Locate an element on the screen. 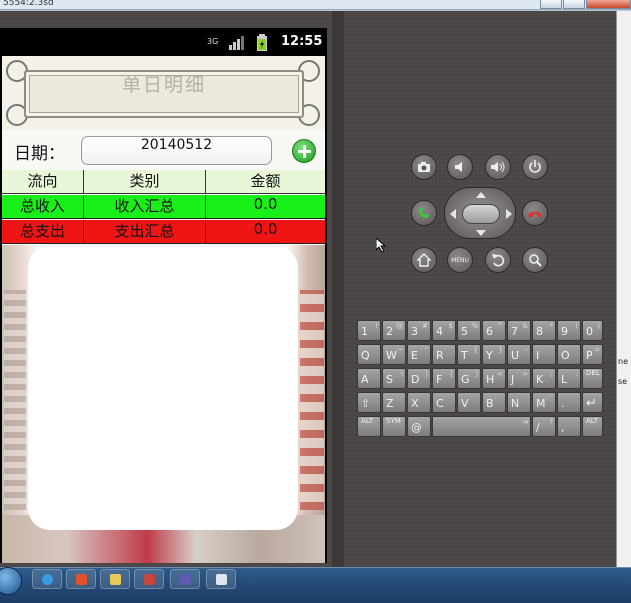 The width and height of the screenshot is (631, 603). network-icon: 3G is located at coordinates (213, 41).